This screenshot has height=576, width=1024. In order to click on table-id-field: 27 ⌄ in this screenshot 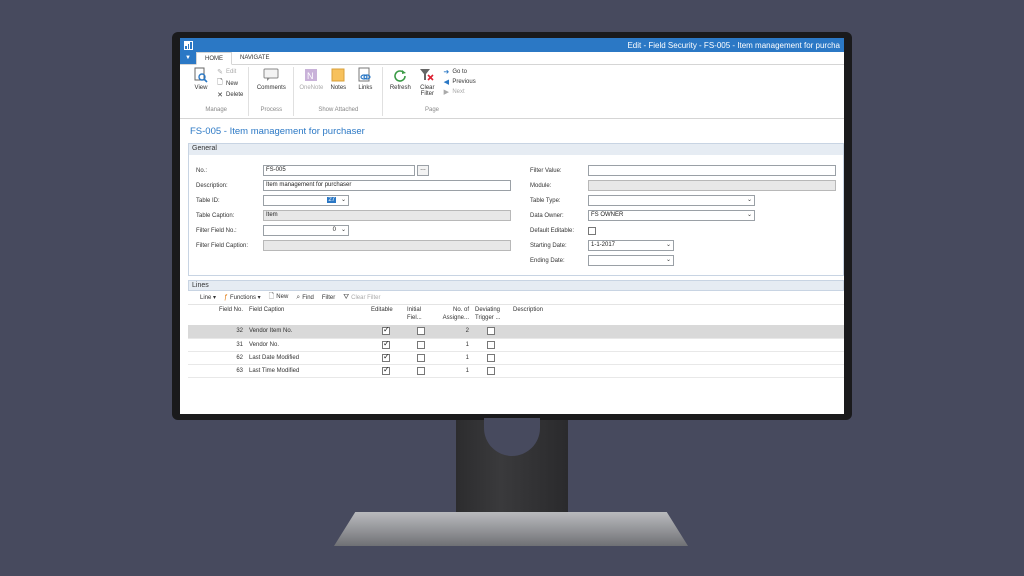, I will do `click(306, 200)`.